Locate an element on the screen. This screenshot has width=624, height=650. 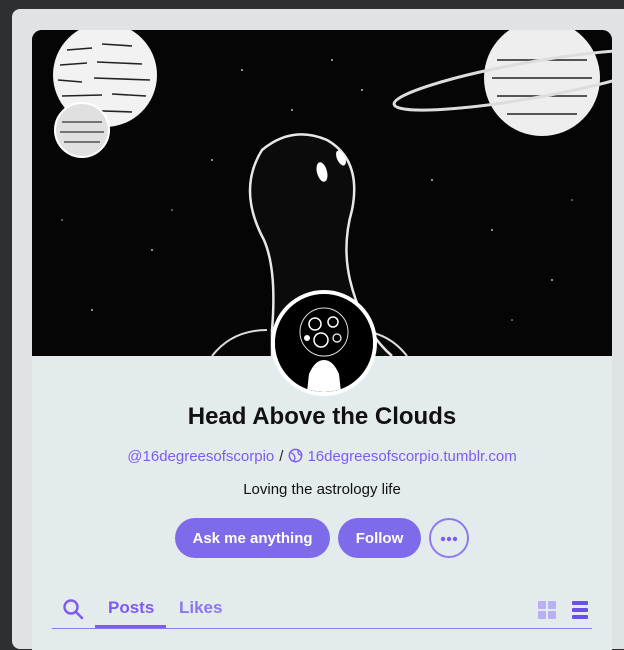
ellipsis-icon is located at coordinates (449, 538).